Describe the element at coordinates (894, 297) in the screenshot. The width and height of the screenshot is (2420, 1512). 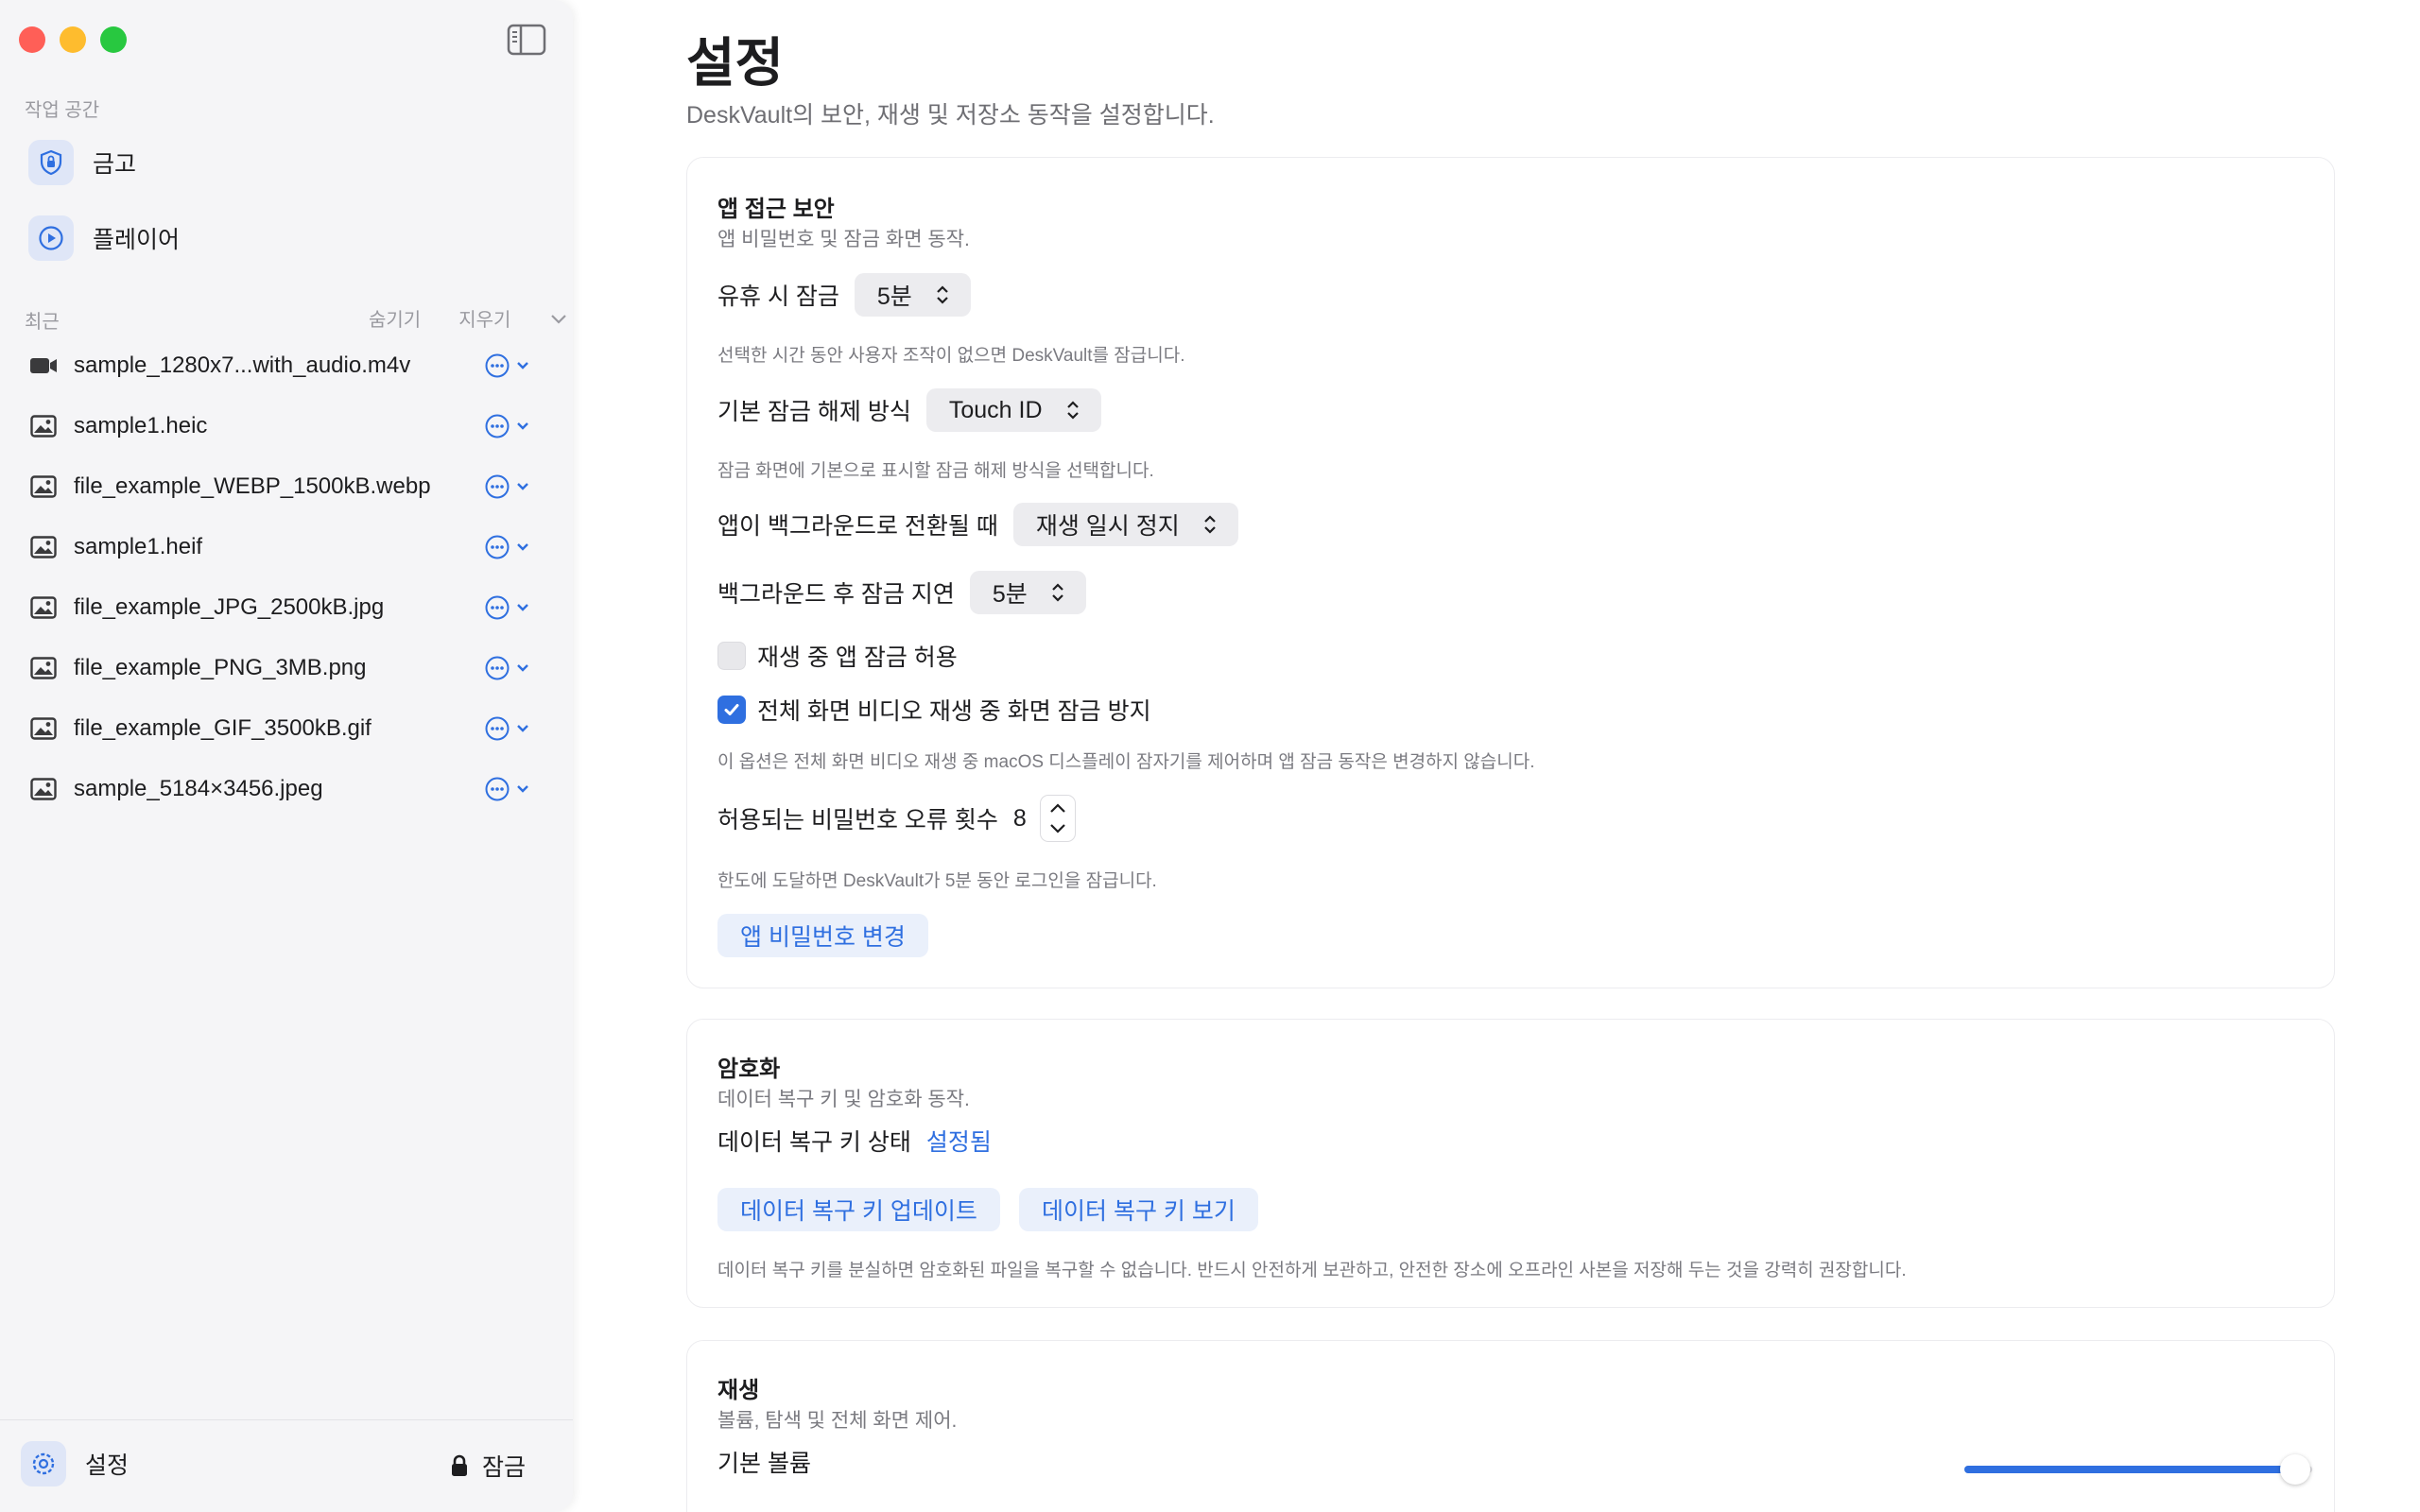
I see `idle-lock-value: 5분` at that location.